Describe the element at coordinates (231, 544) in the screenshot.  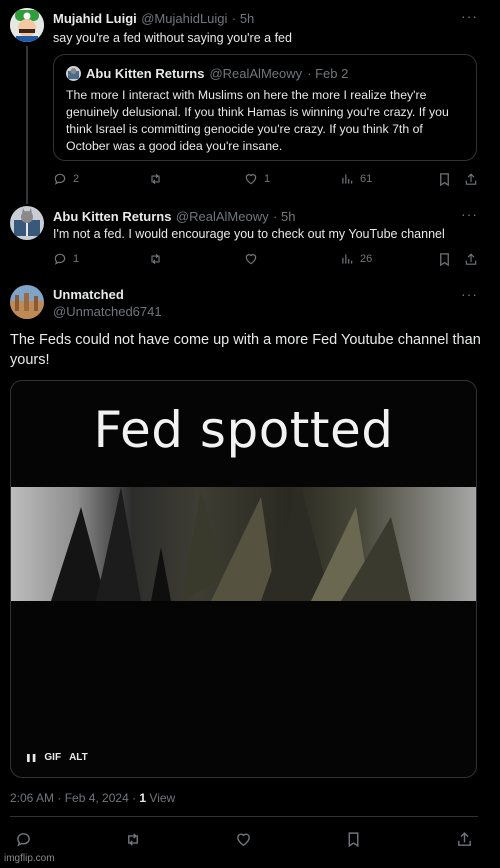
I see `spiky-hair-graphic` at that location.